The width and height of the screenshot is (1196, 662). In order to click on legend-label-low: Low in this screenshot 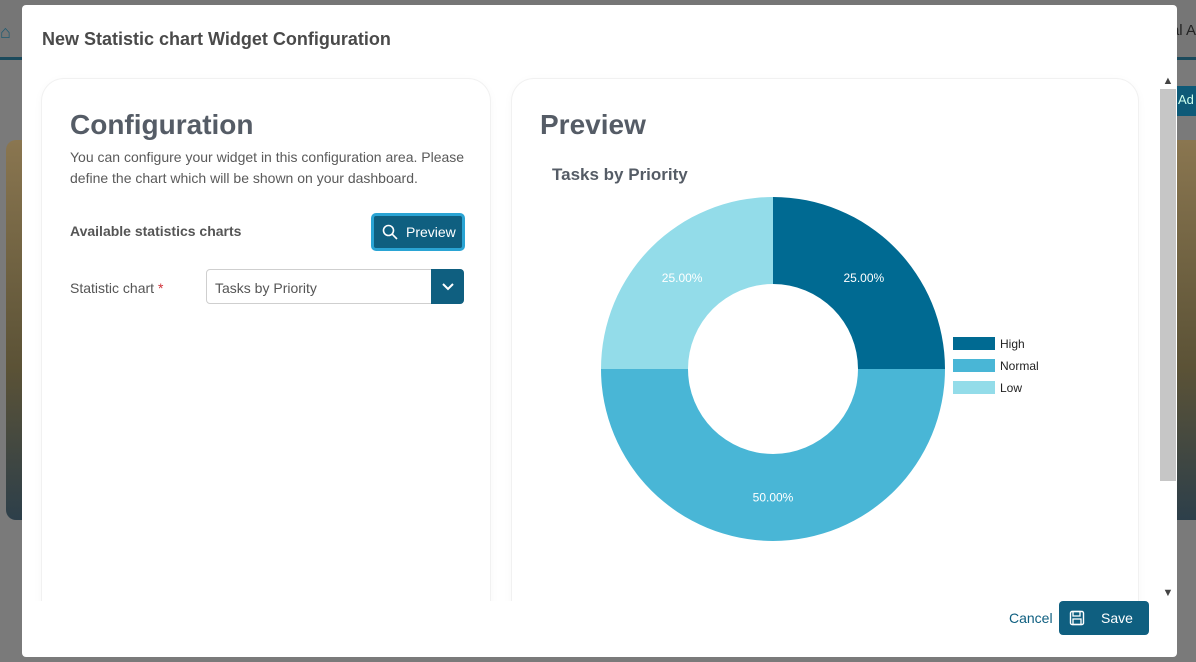, I will do `click(1011, 388)`.